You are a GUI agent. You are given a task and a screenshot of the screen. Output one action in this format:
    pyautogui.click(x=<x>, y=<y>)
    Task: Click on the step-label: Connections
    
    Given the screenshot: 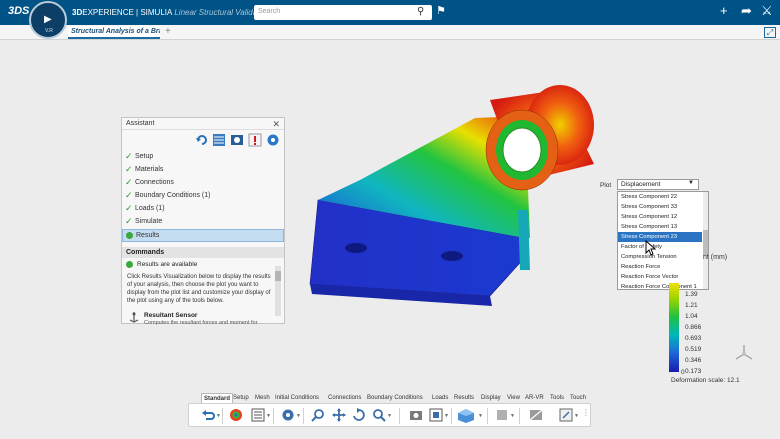 What is the action you would take?
    pyautogui.click(x=154, y=182)
    